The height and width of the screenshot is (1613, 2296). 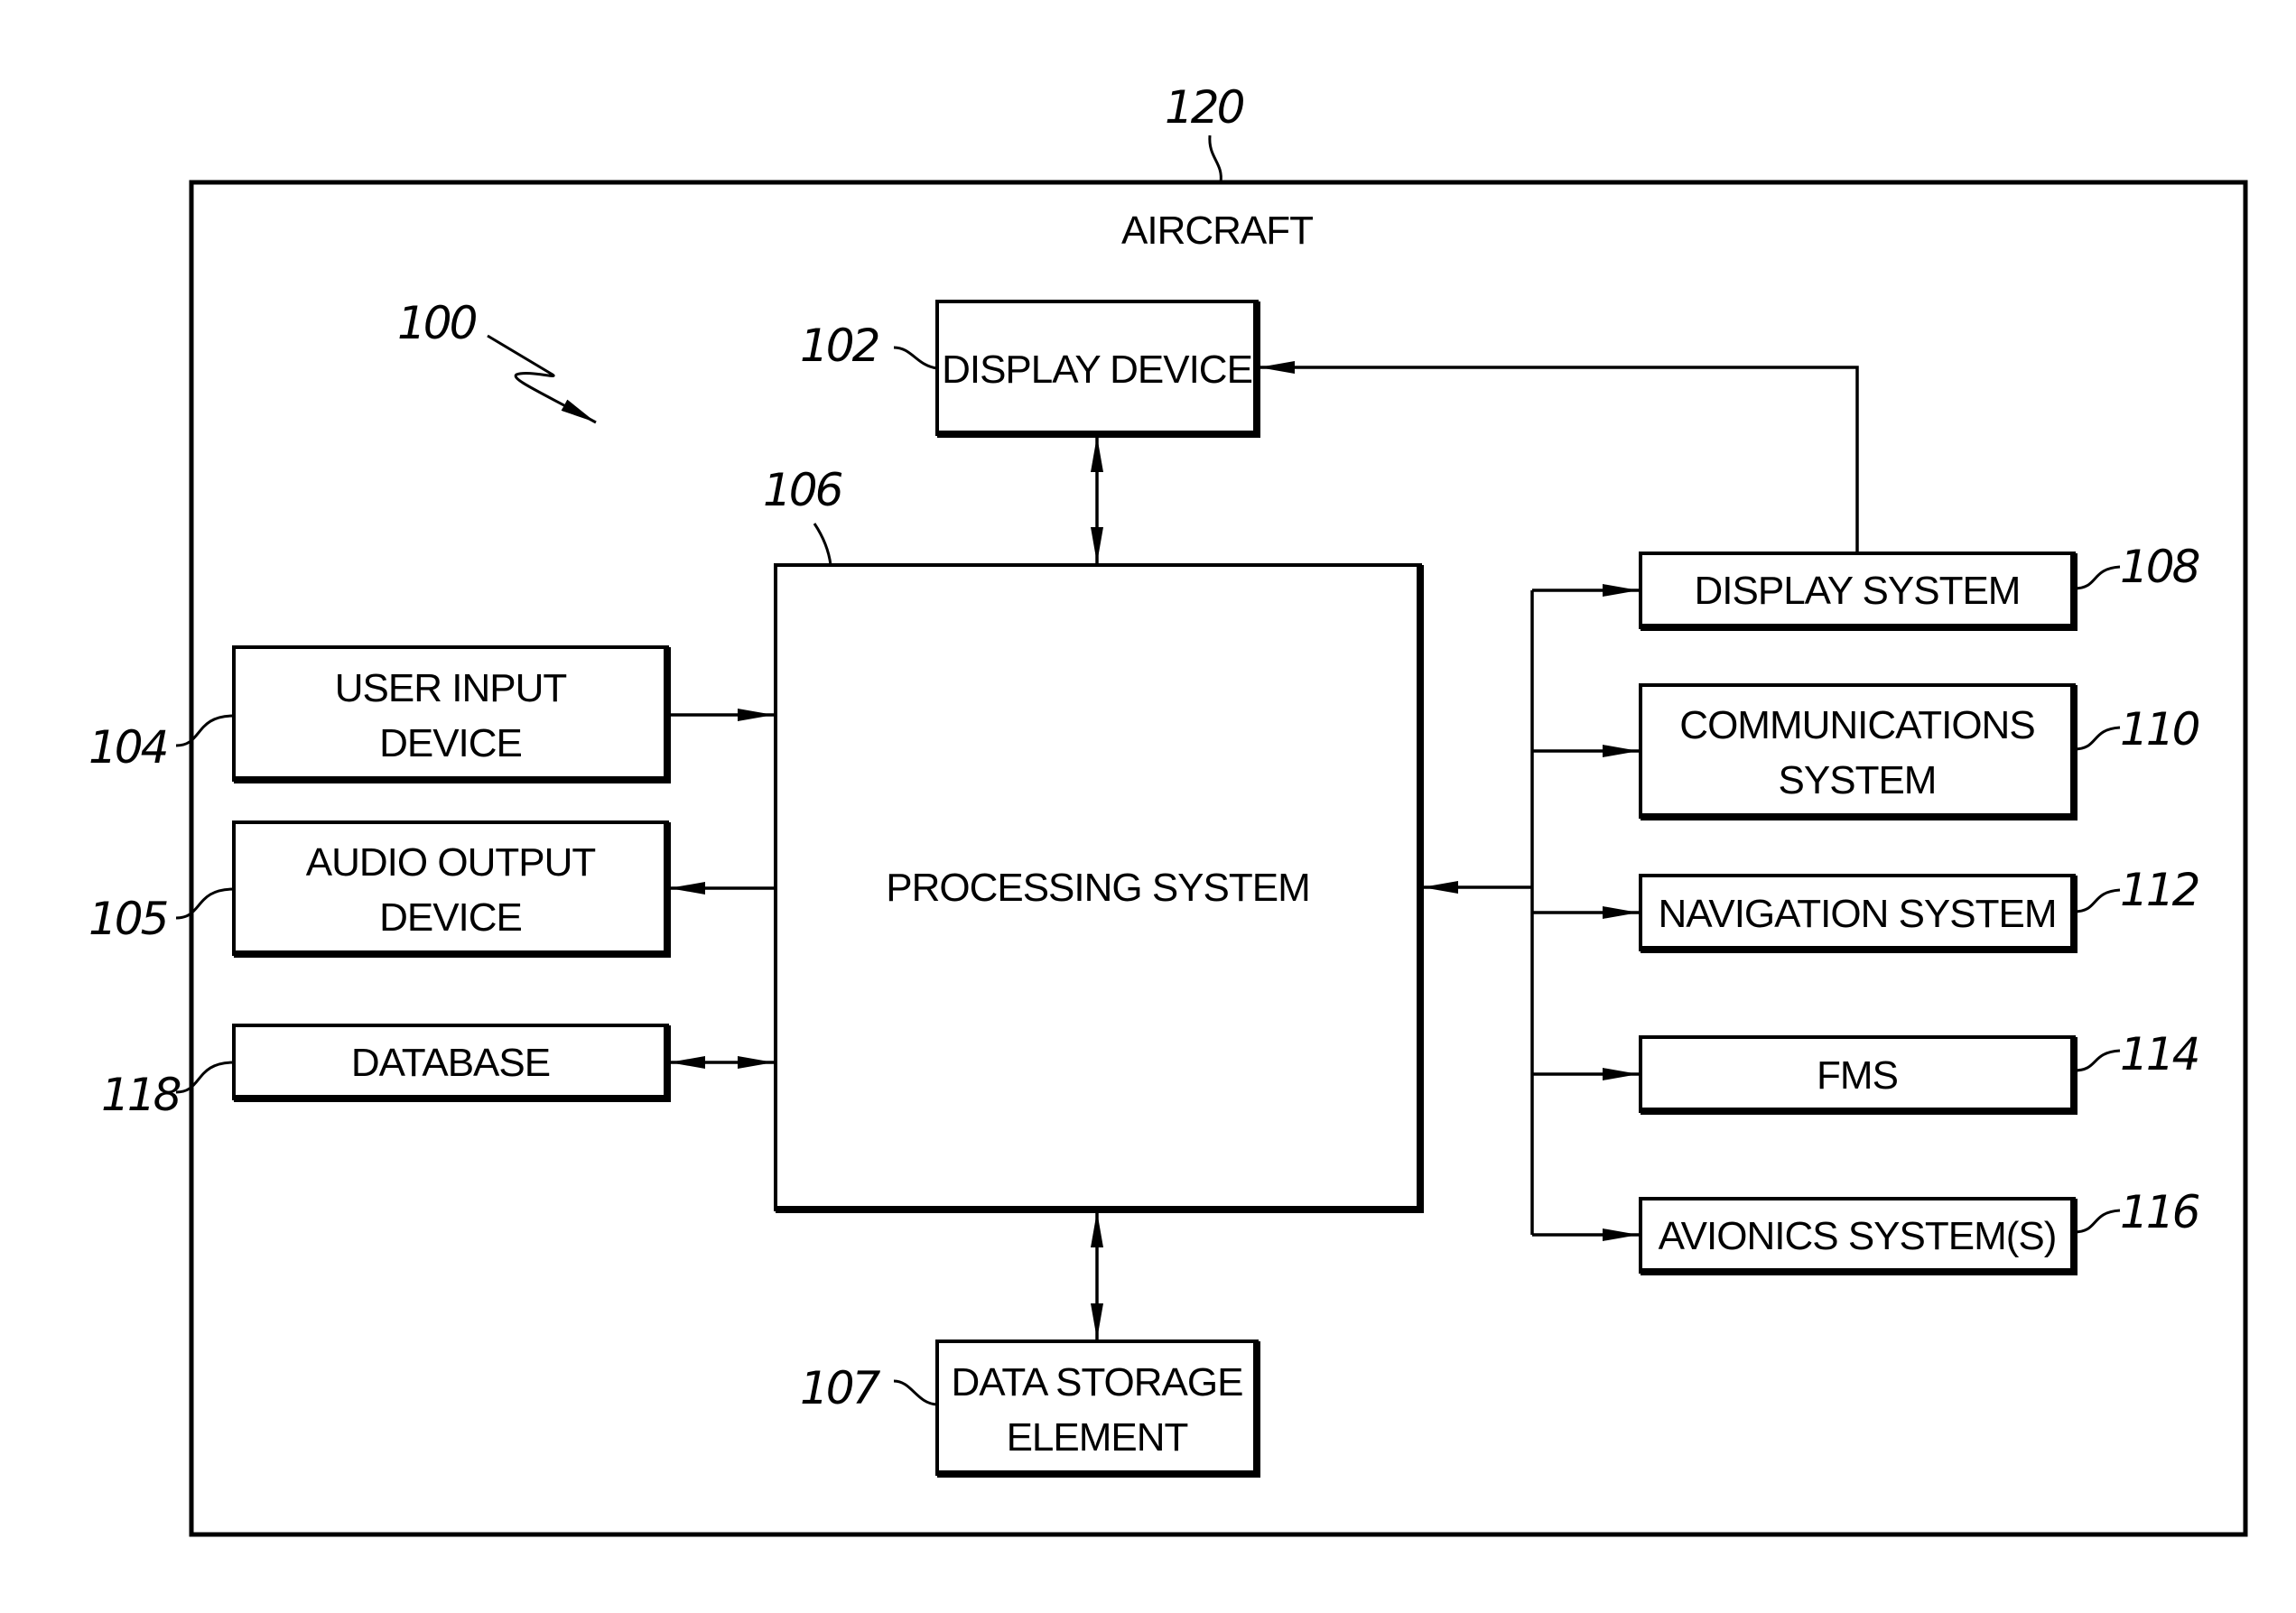 I want to click on ref-104: 104, so click(x=127, y=747).